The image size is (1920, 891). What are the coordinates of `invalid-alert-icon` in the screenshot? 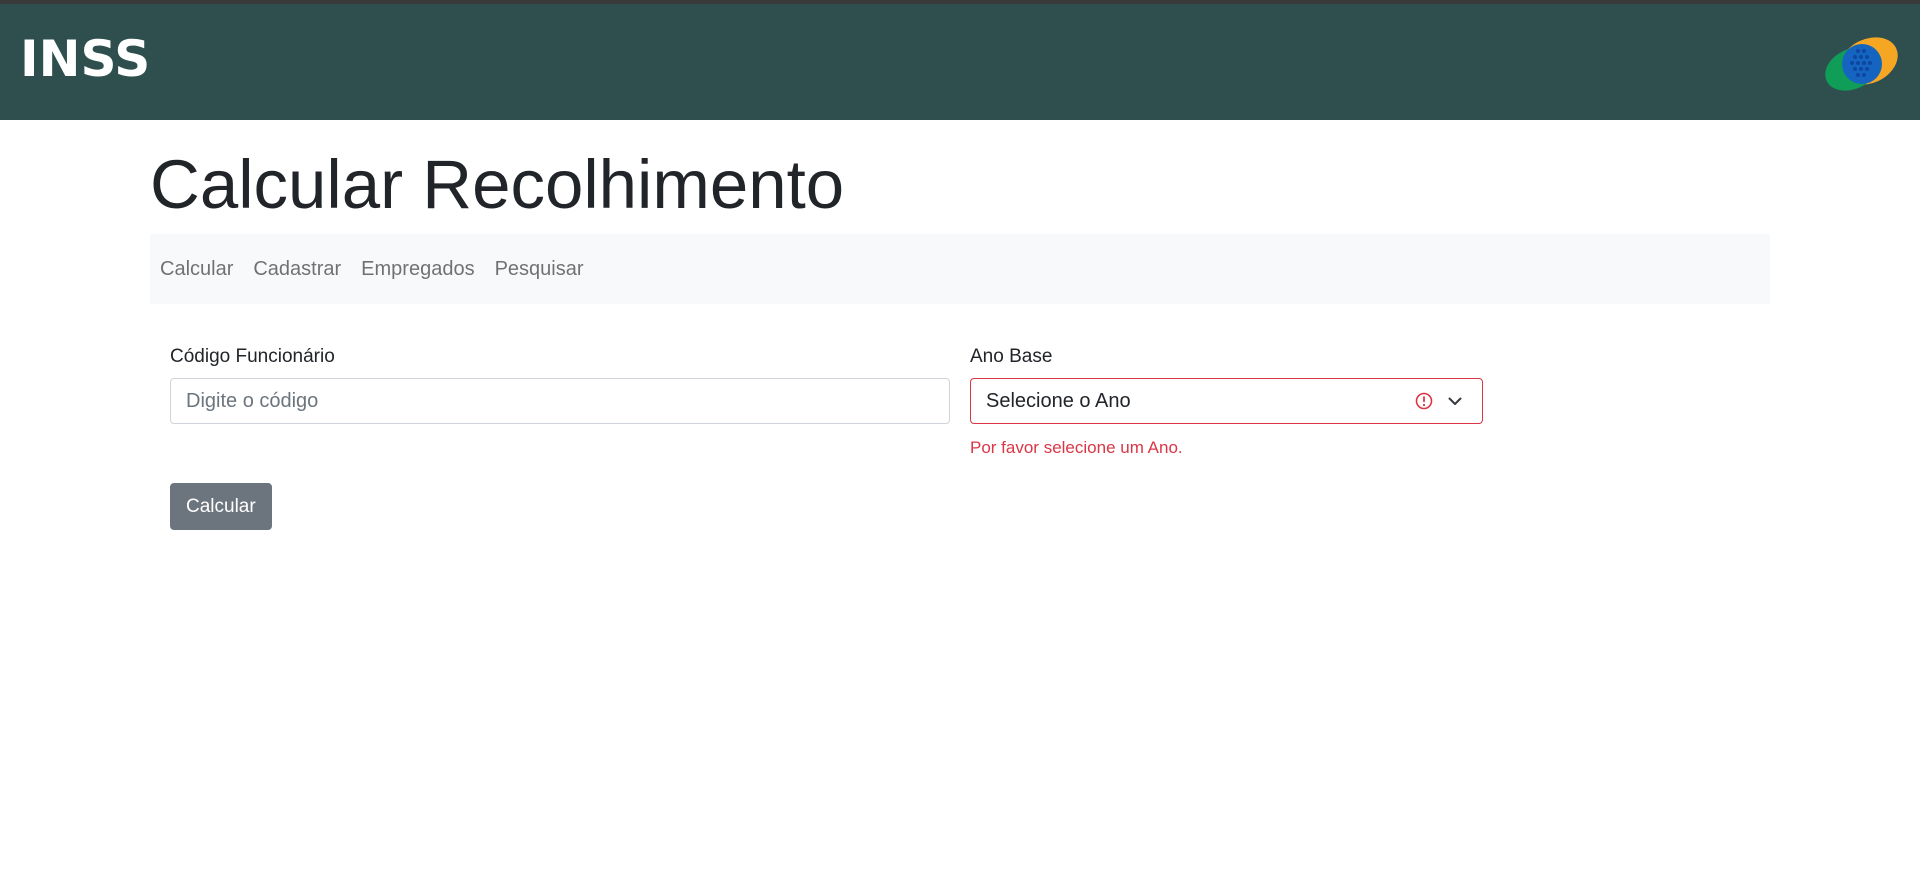 It's located at (1424, 401).